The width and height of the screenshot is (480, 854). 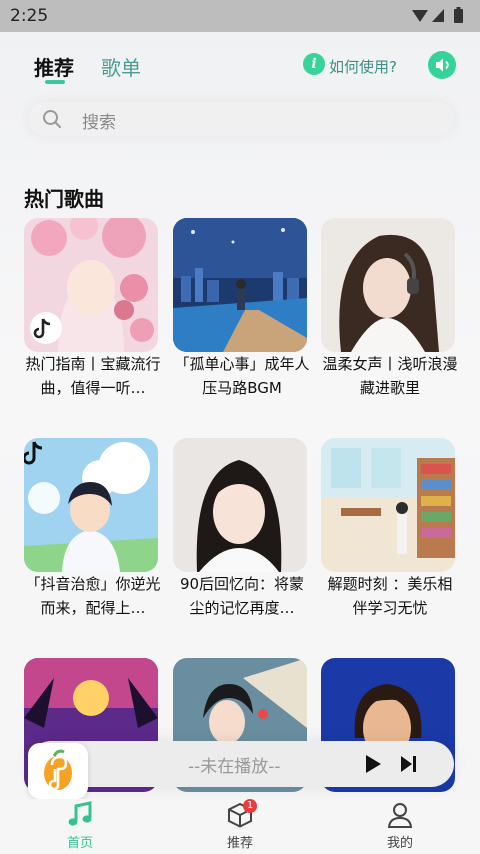 What do you see at coordinates (399, 843) in the screenshot?
I see `nav-profile-label: 我的` at bounding box center [399, 843].